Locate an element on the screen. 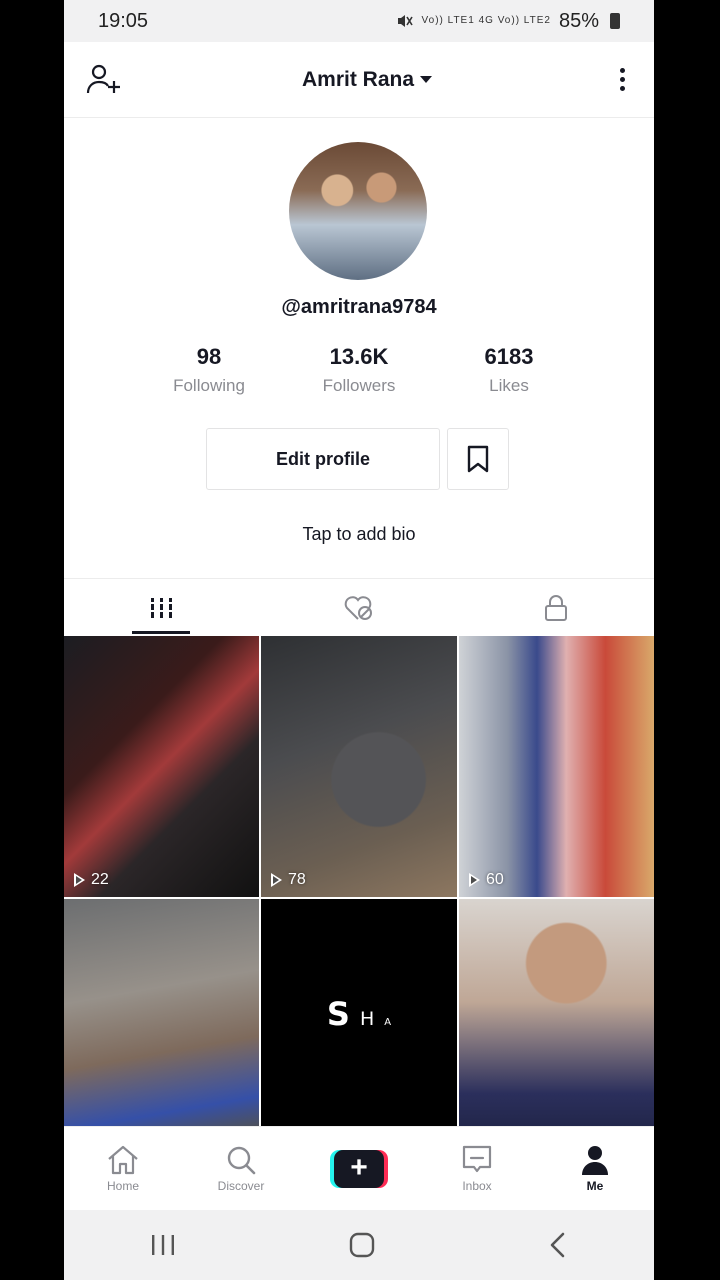 The width and height of the screenshot is (720, 1280). account-name: Amrit Rana is located at coordinates (358, 79).